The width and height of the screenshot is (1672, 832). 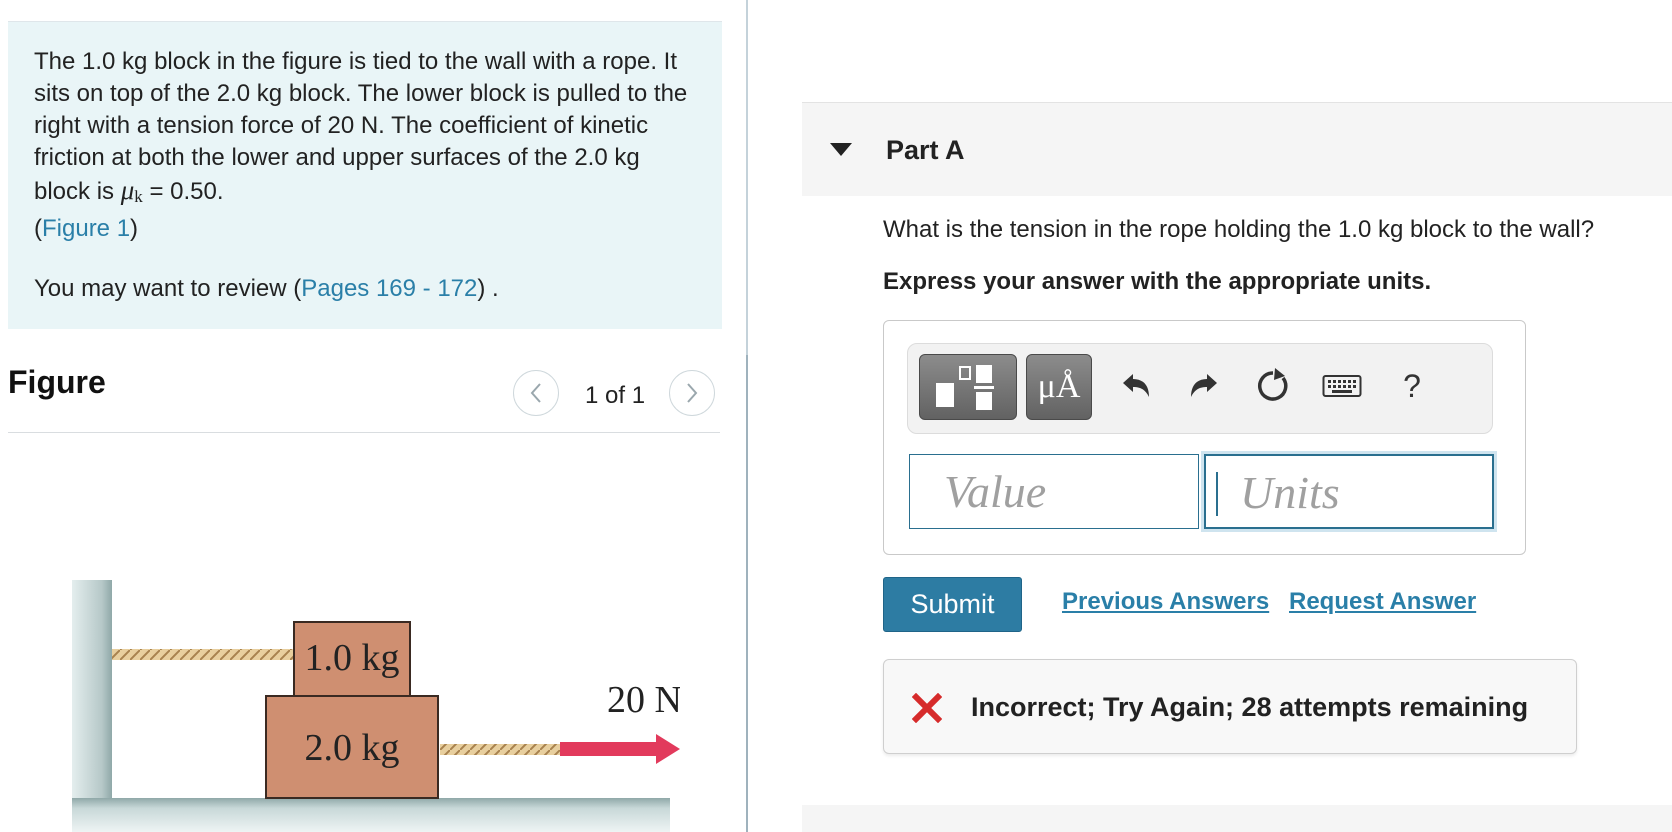 I want to click on chevron-left-icon, so click(x=535, y=393).